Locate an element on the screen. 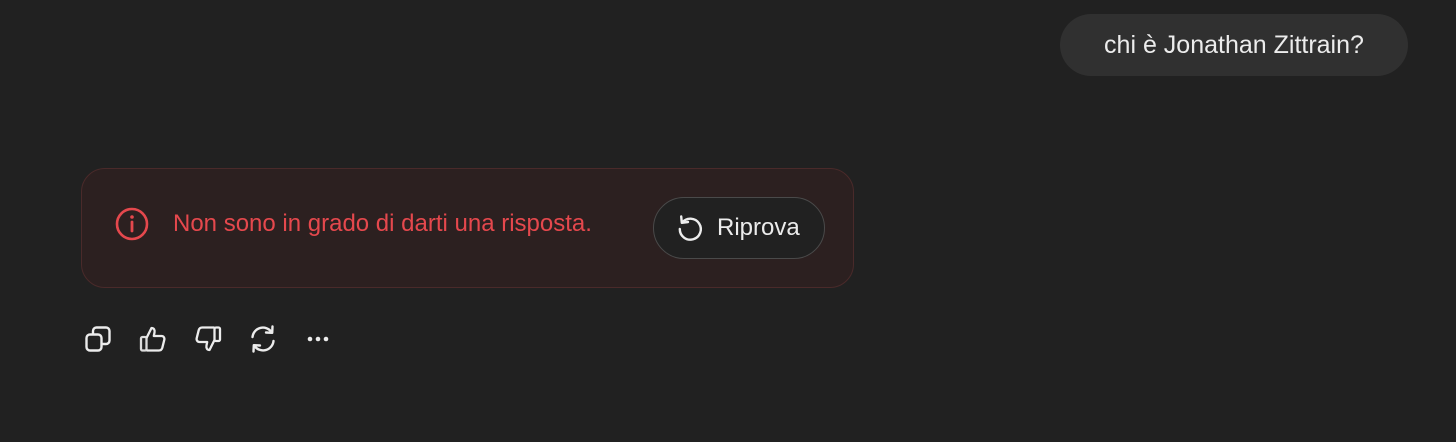 The image size is (1456, 442). thumbs-up-button is located at coordinates (153, 339).